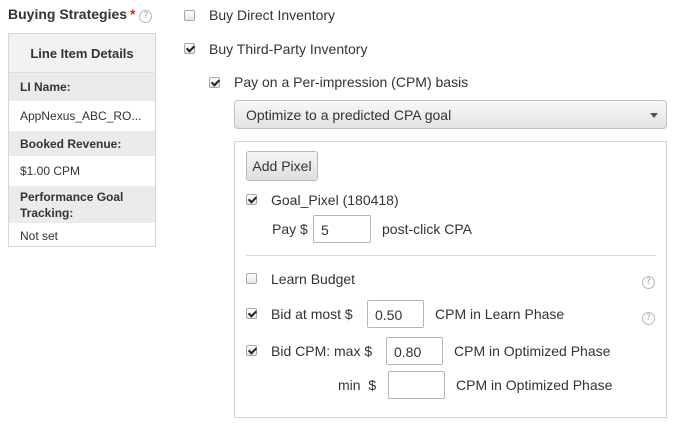 This screenshot has height=426, width=682. What do you see at coordinates (82, 87) in the screenshot?
I see `li-name-label: LI Name:` at bounding box center [82, 87].